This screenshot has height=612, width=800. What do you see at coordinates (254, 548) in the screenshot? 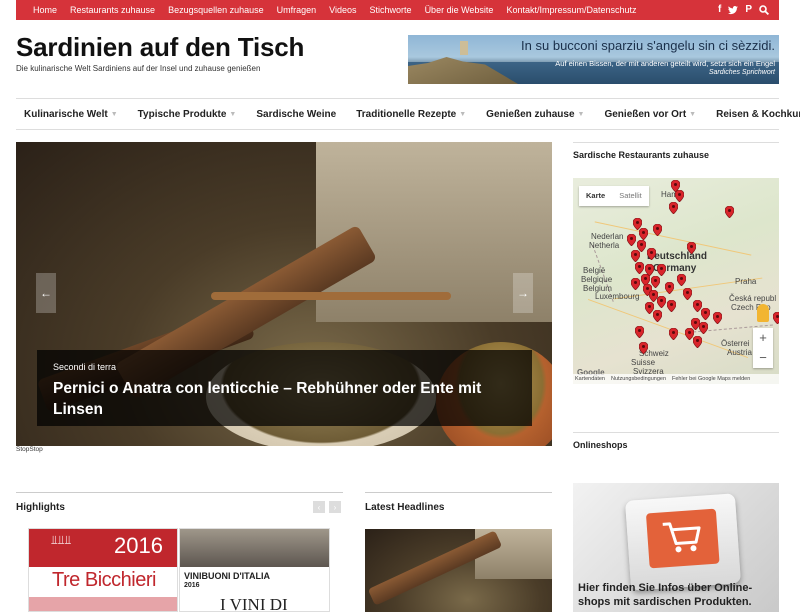
I see `thumbnail-photo` at bounding box center [254, 548].